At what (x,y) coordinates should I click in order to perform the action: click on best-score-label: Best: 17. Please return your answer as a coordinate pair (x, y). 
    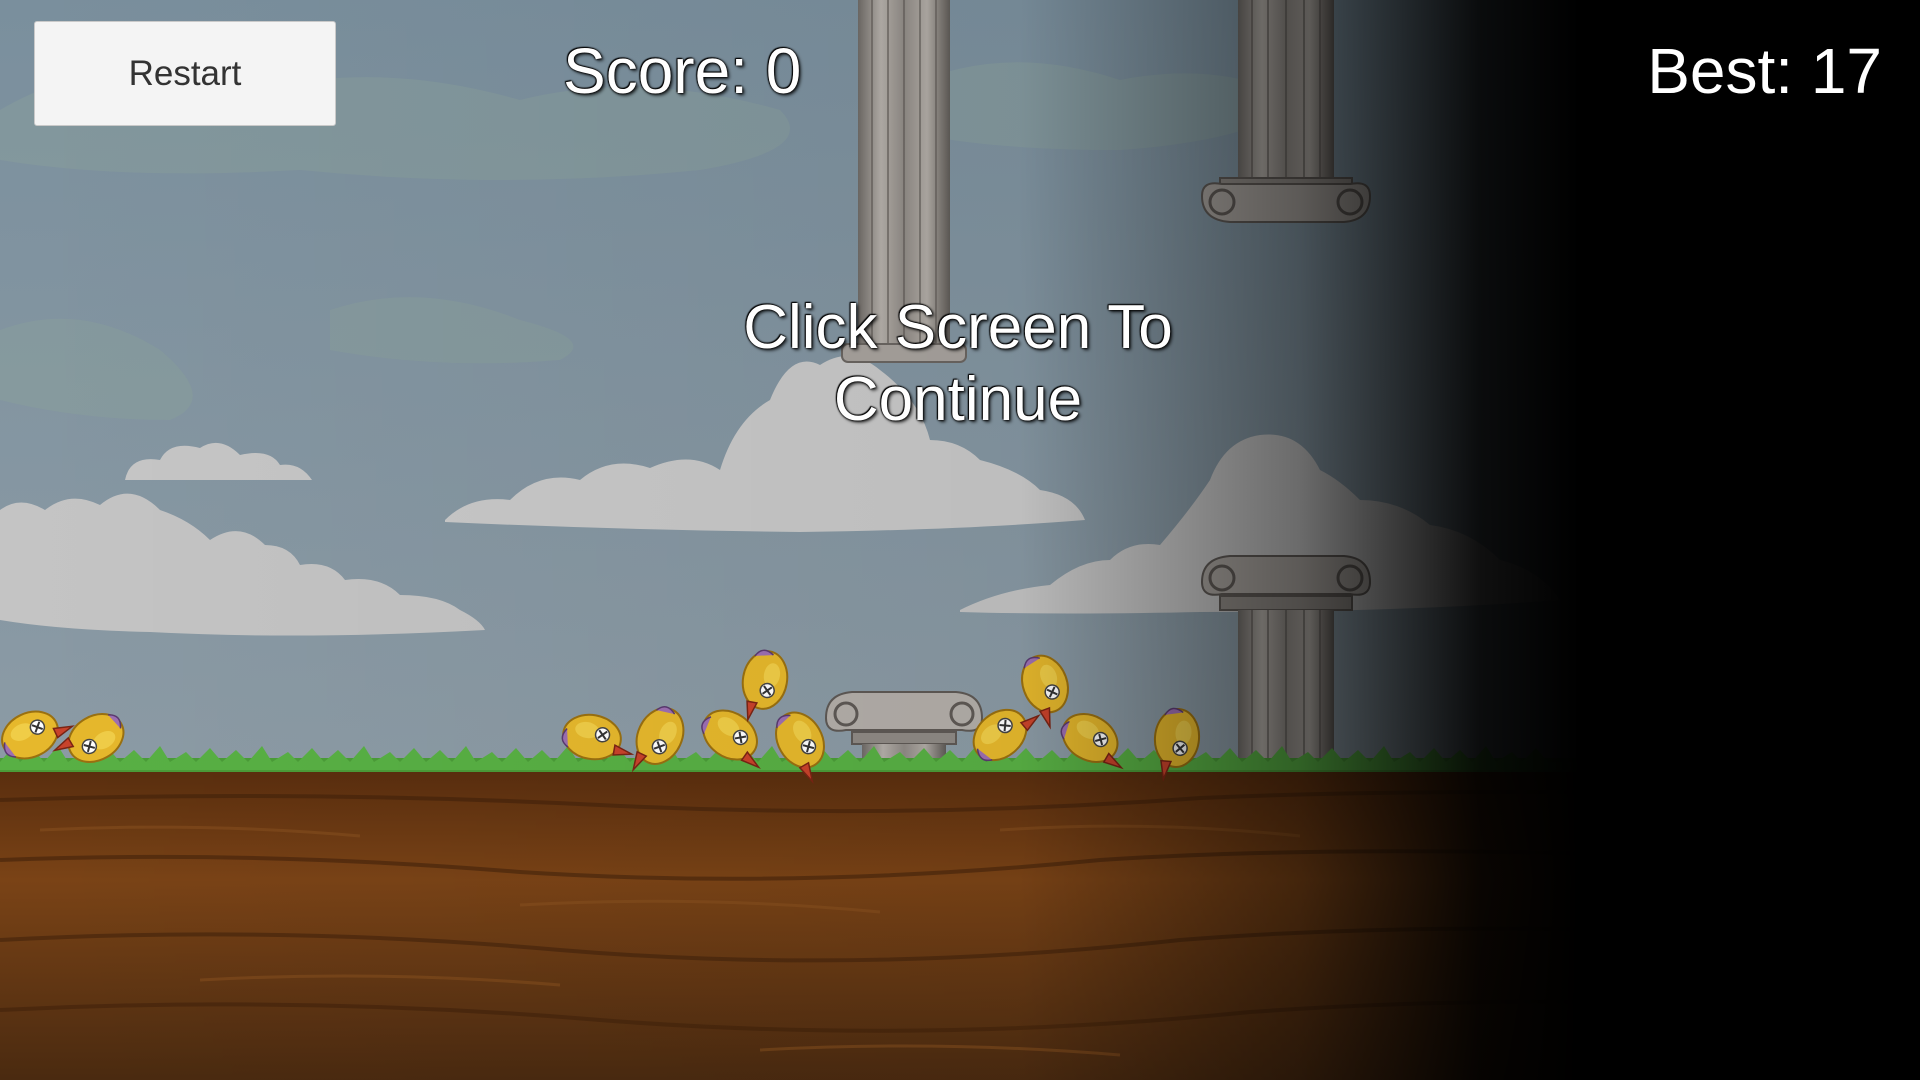
    Looking at the image, I should click on (1764, 71).